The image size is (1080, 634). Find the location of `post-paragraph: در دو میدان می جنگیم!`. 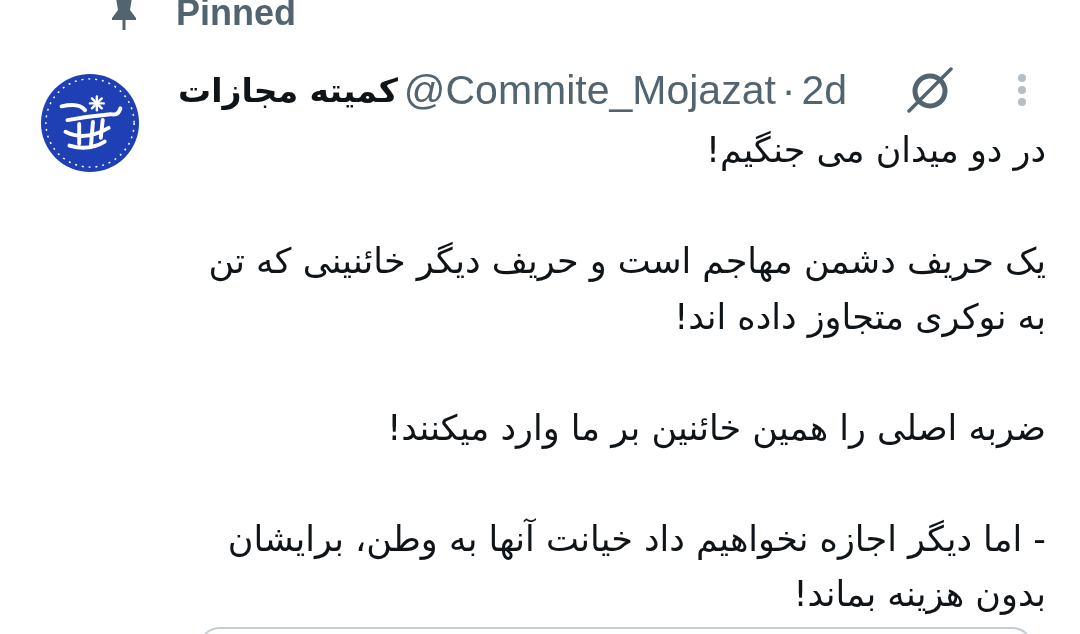

post-paragraph: در دو میدان می جنگیم! is located at coordinates (875, 151).